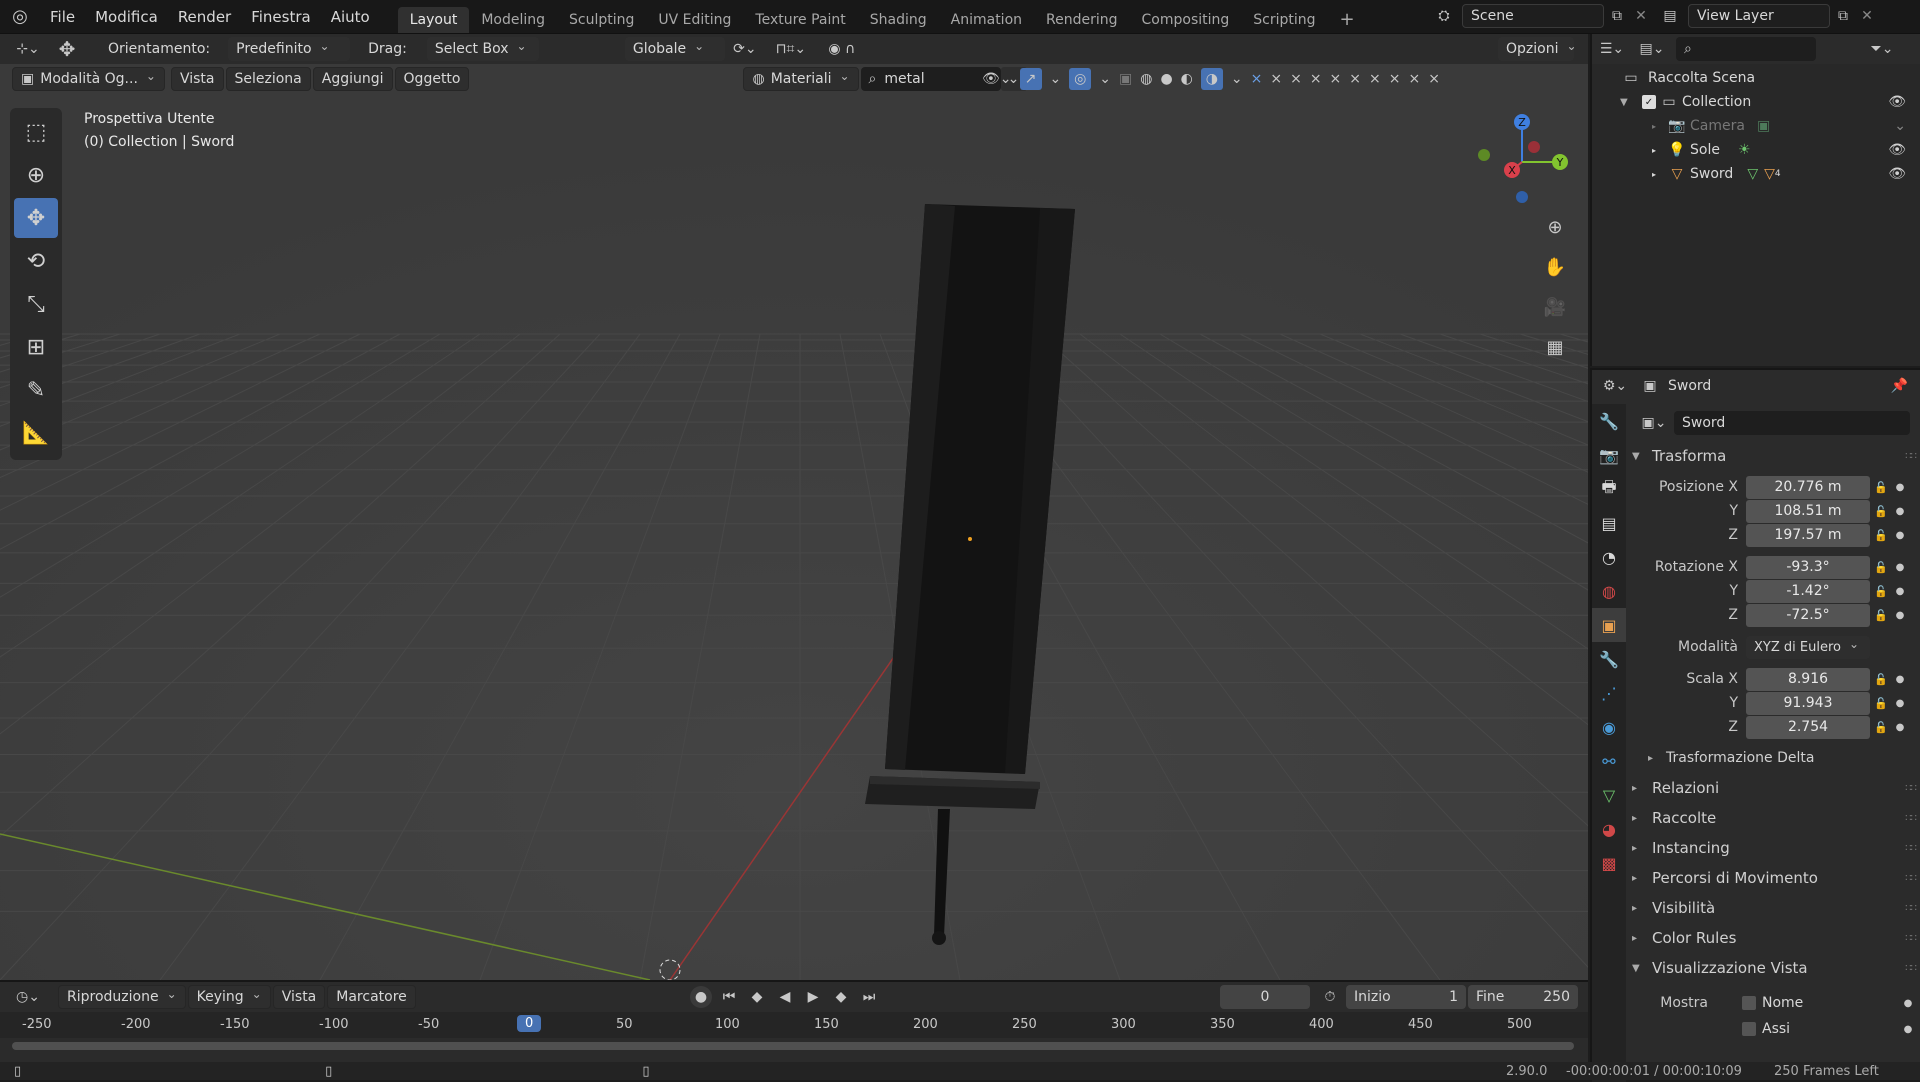  I want to click on outliner-scene-collection: ▭ Raccolta Scena, so click(1687, 78).